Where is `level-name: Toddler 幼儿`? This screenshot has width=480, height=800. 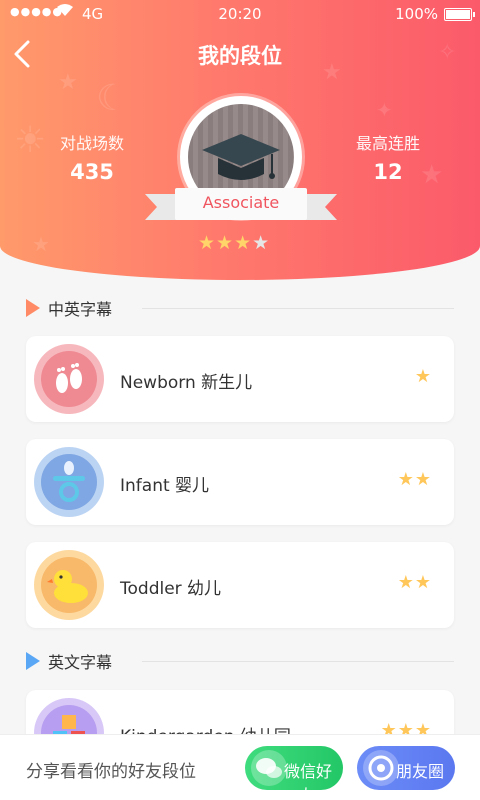 level-name: Toddler 幼儿 is located at coordinates (171, 589).